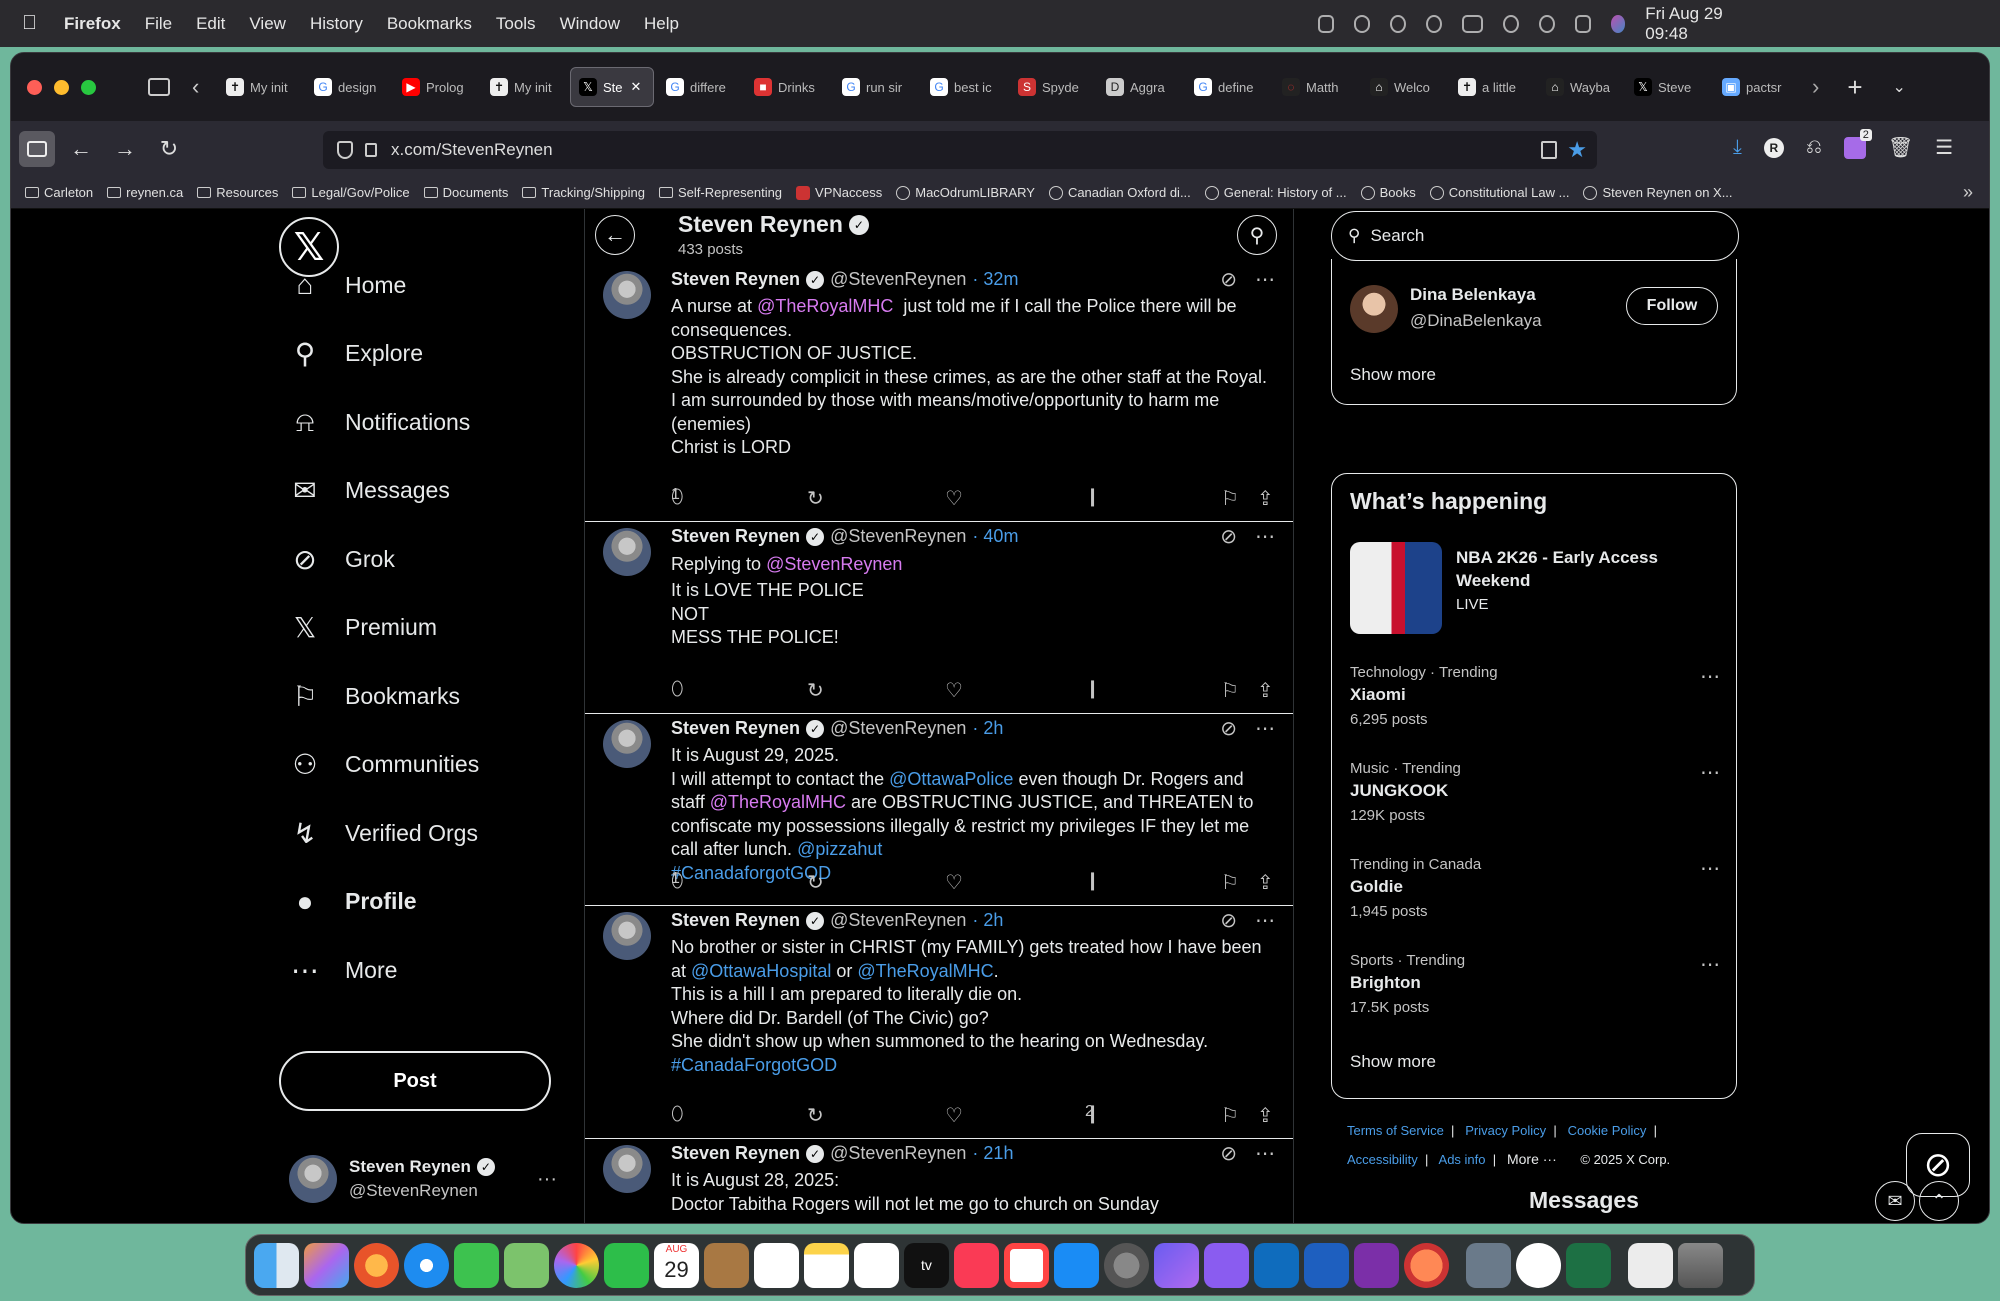 The height and width of the screenshot is (1301, 2000). I want to click on tab-item: 𝕏 Ste ✕, so click(612, 87).